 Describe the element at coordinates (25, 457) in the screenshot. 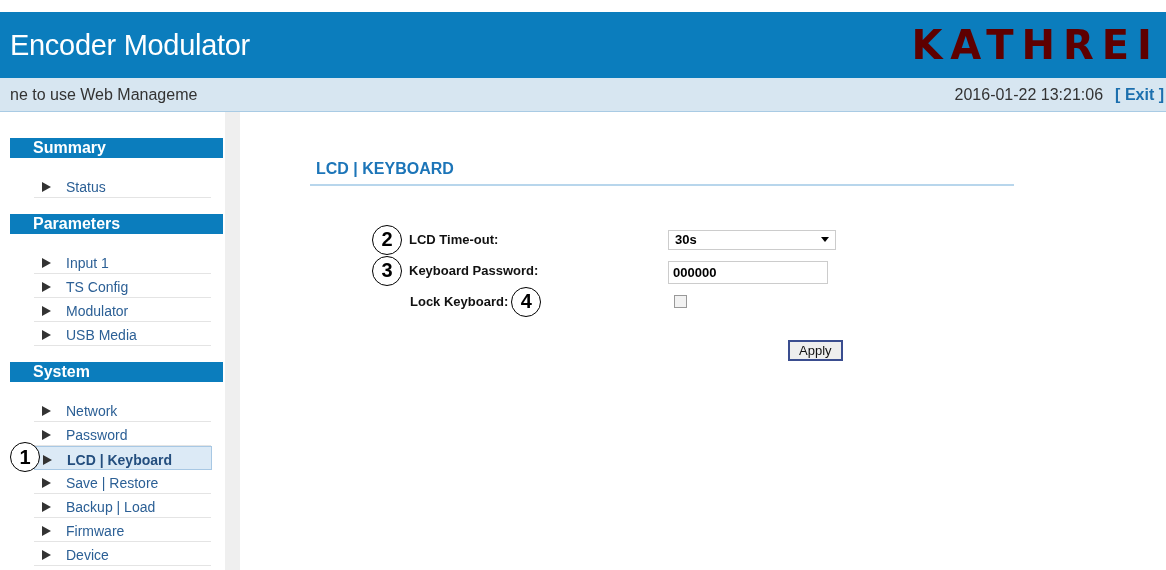

I see `callout-number: 1` at that location.